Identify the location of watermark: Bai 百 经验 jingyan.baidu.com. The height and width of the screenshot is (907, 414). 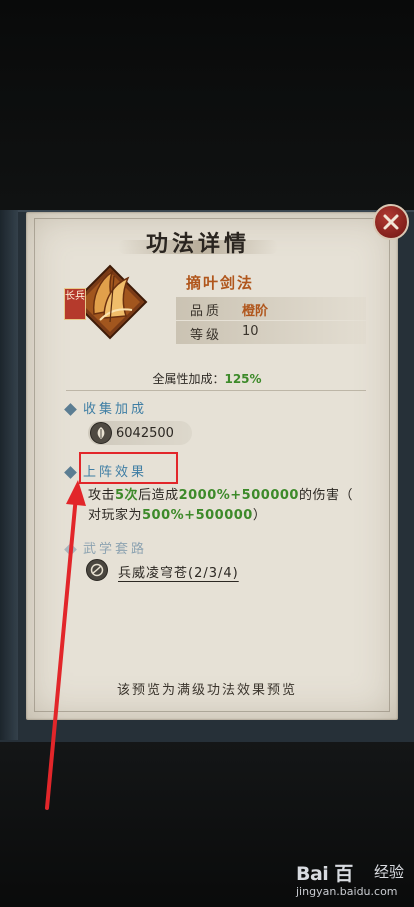
(351, 879).